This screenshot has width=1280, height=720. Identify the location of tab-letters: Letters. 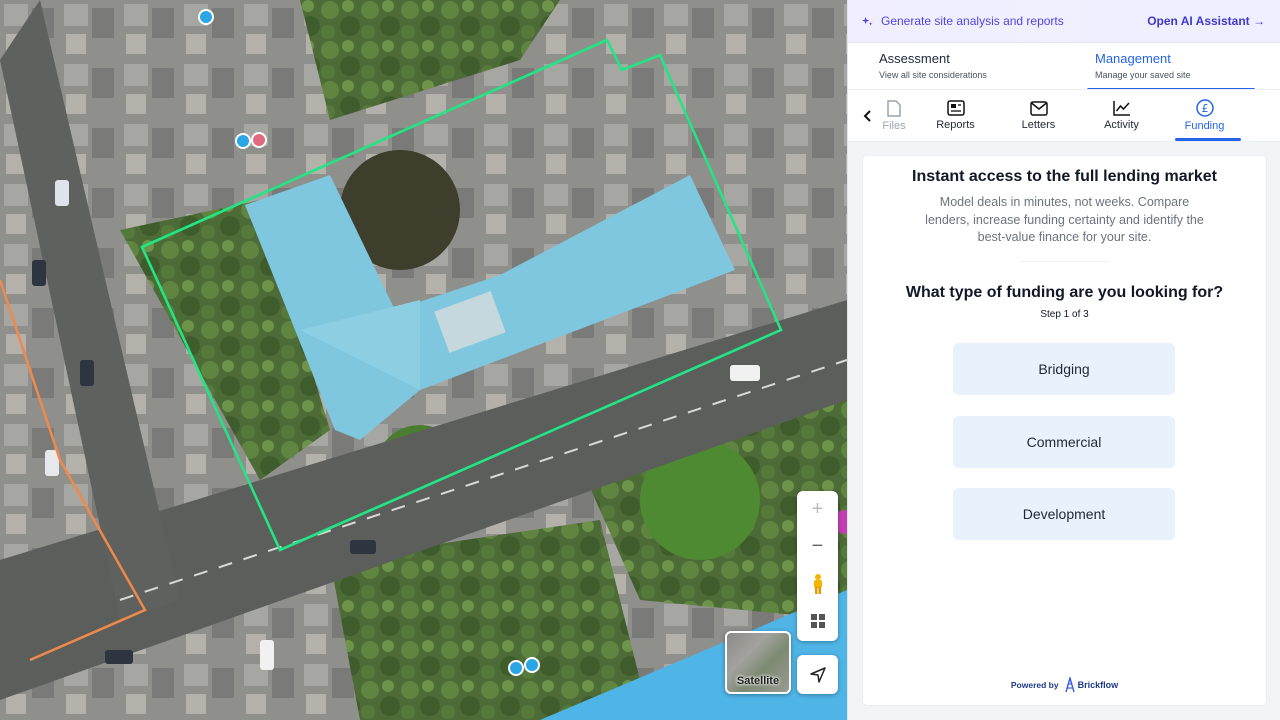
(1038, 115).